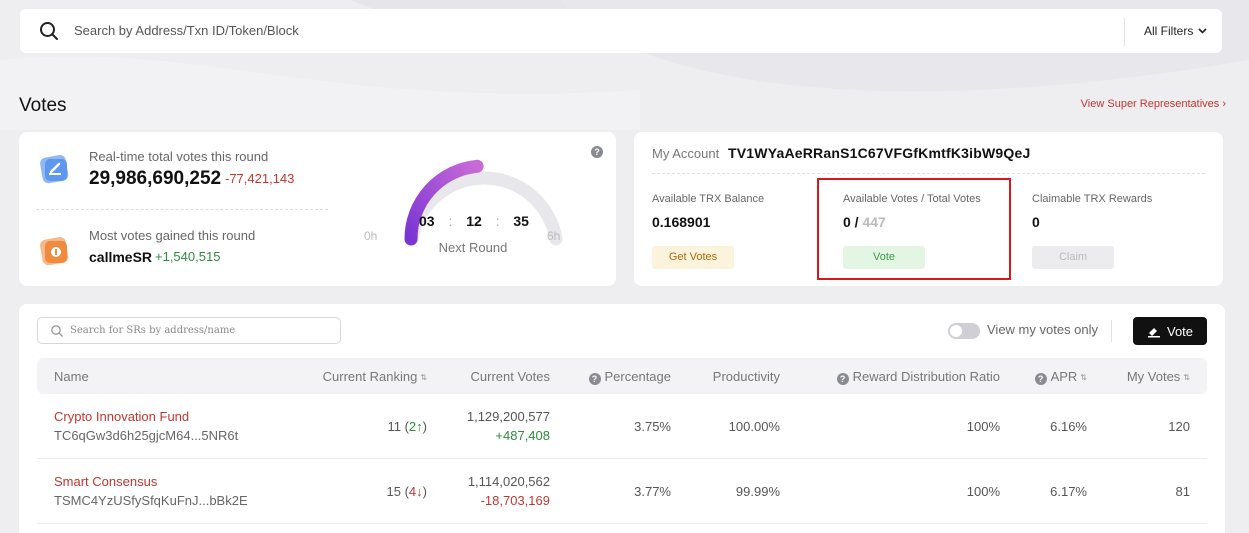  Describe the element at coordinates (1153, 333) in the screenshot. I see `vote-icon` at that location.